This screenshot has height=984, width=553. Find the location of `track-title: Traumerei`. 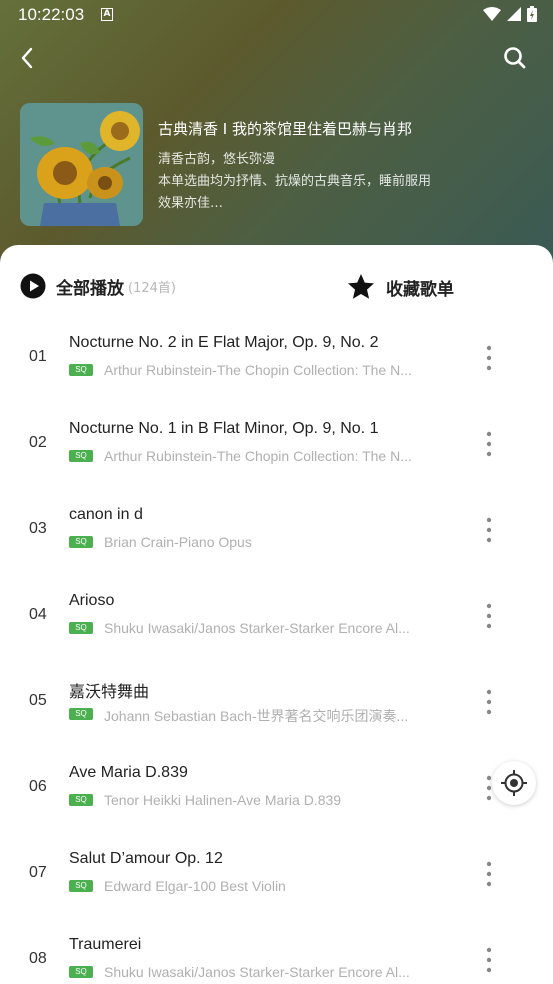

track-title: Traumerei is located at coordinates (105, 944).